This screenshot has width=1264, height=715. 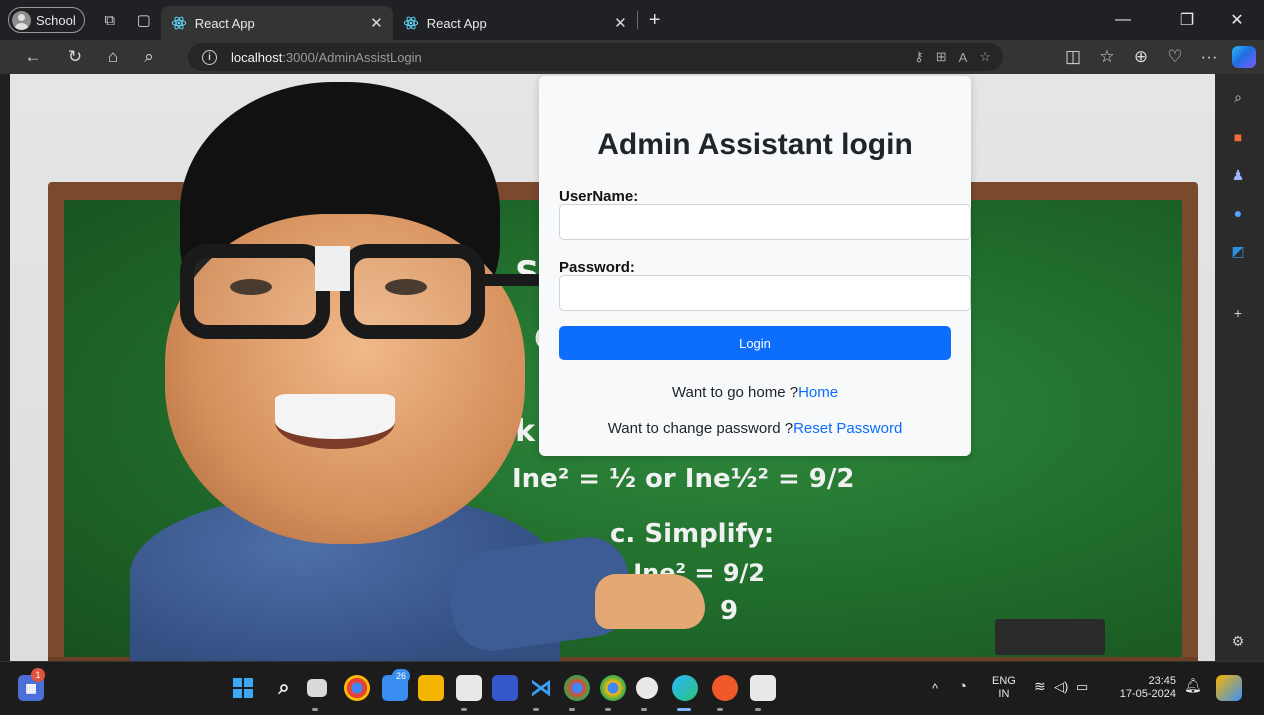 What do you see at coordinates (692, 534) in the screenshot?
I see `chalk-text-5: c. Simplify:` at bounding box center [692, 534].